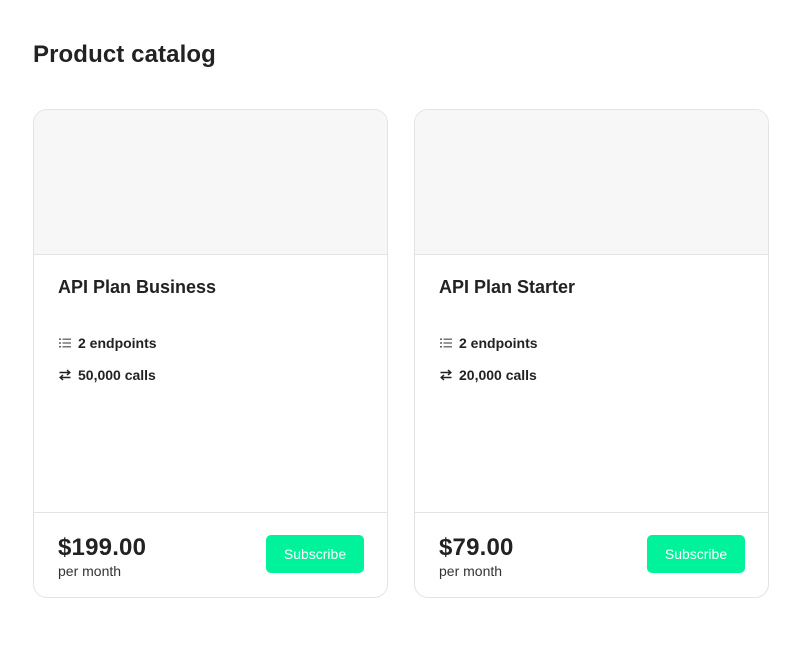 The height and width of the screenshot is (665, 786). What do you see at coordinates (507, 287) in the screenshot?
I see `product-name: API Plan Starter` at bounding box center [507, 287].